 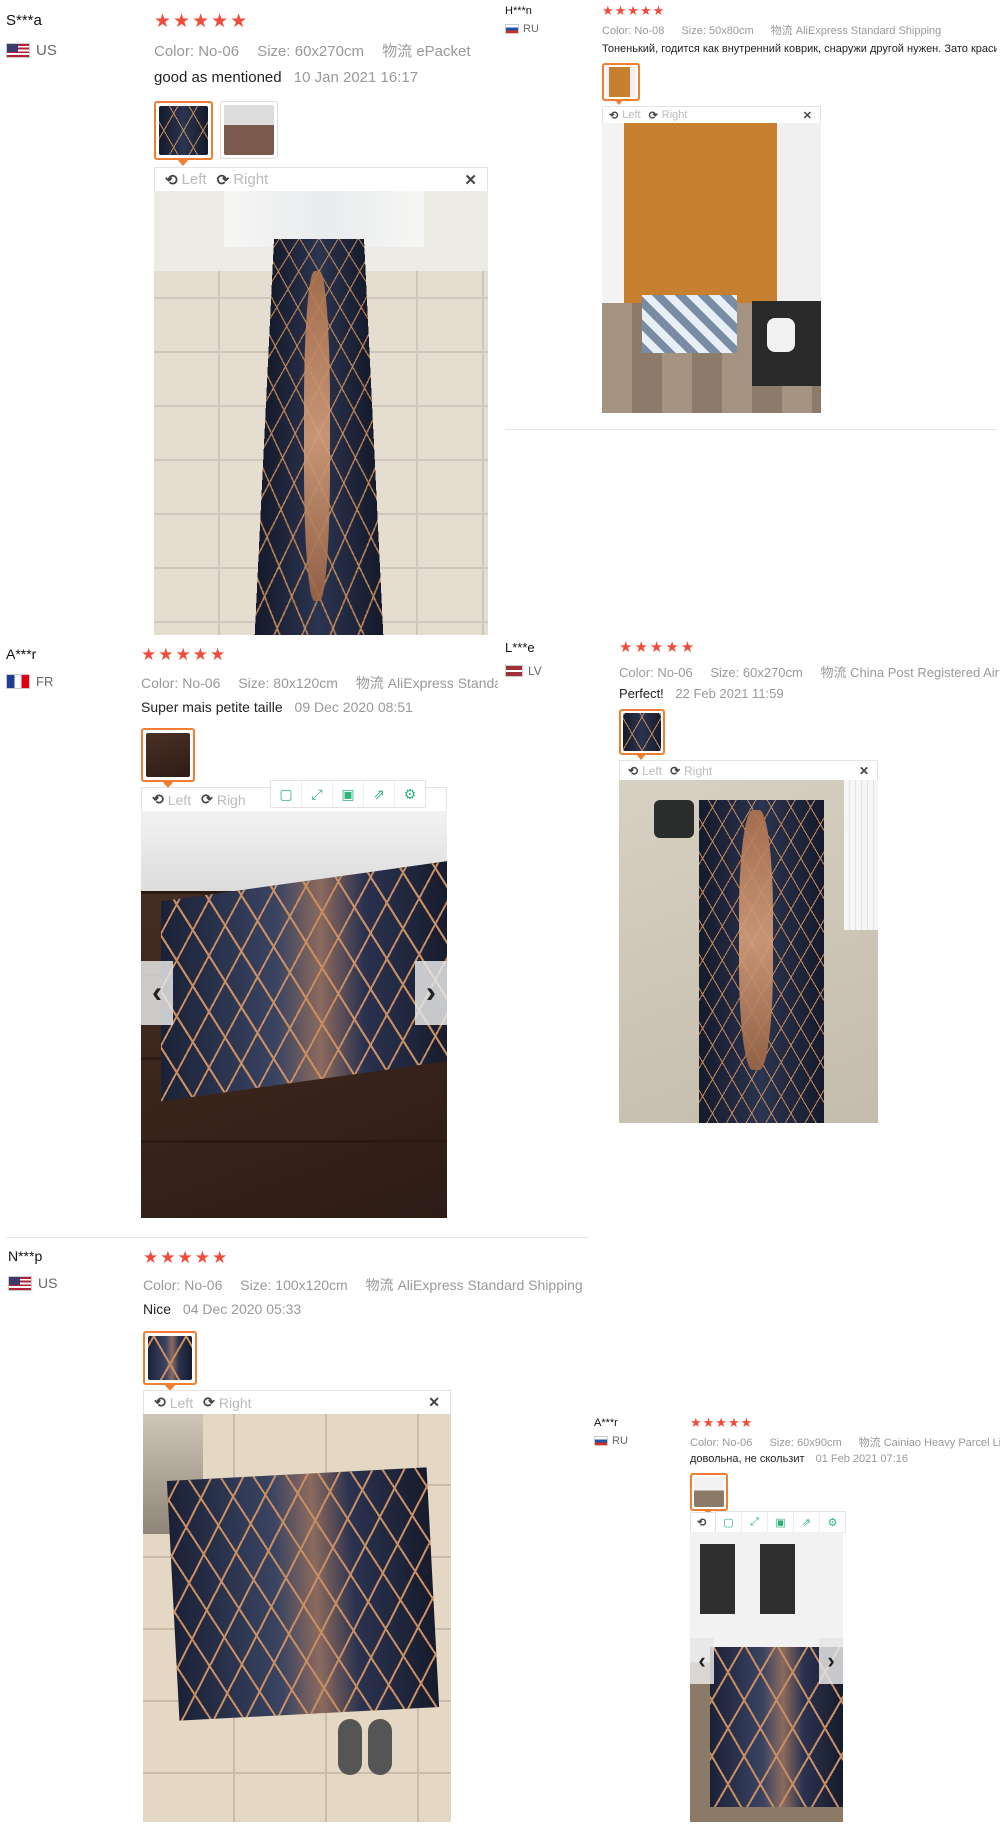 I want to click on reviewer-name: A***r, so click(x=21, y=654).